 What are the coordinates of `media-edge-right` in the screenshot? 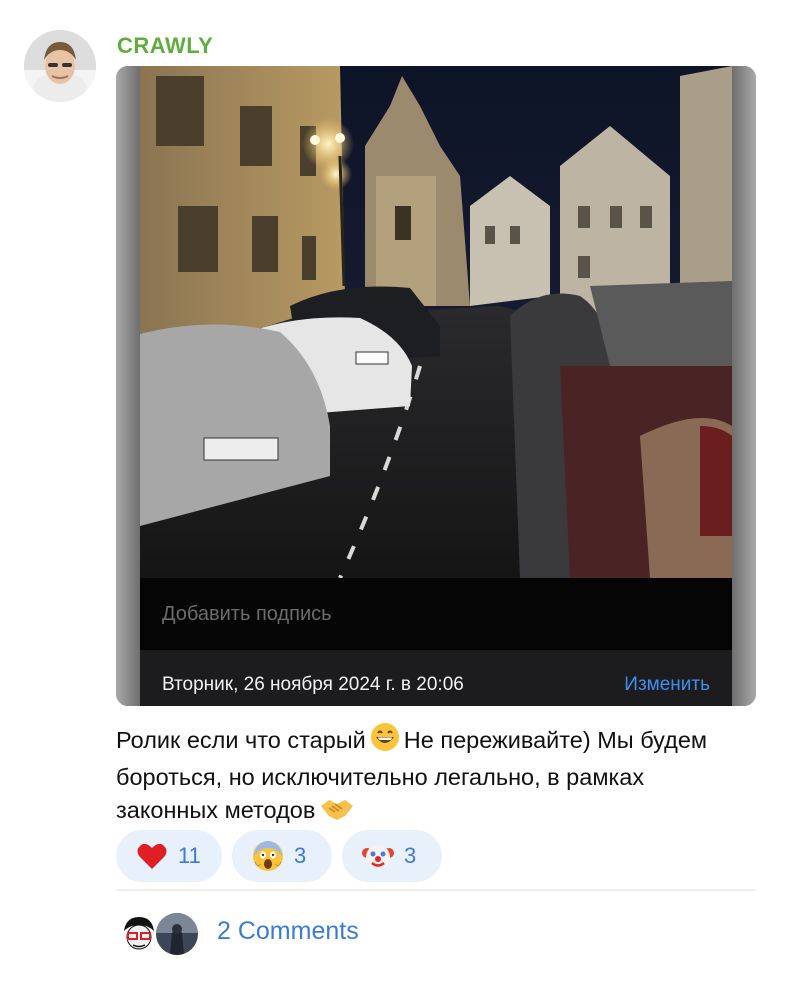 It's located at (744, 386).